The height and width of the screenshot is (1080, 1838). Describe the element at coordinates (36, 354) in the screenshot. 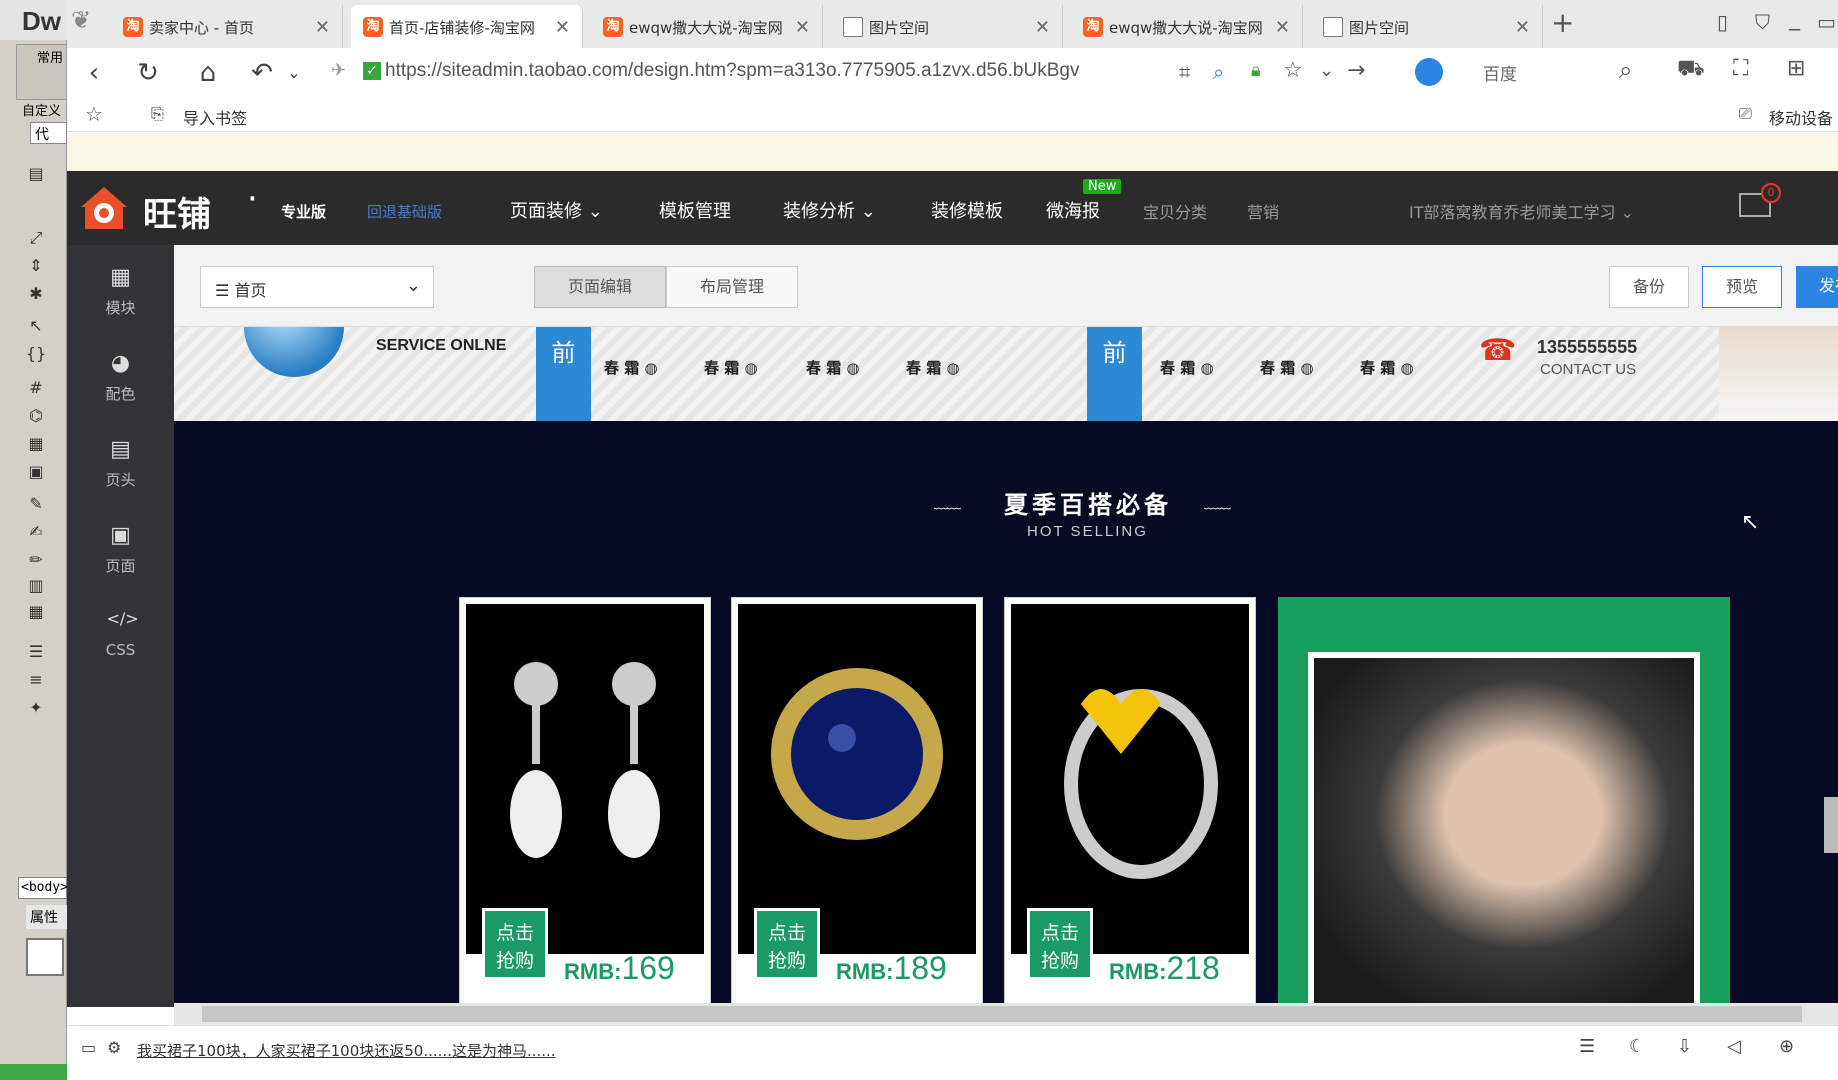

I see `braces-icon: {}` at that location.